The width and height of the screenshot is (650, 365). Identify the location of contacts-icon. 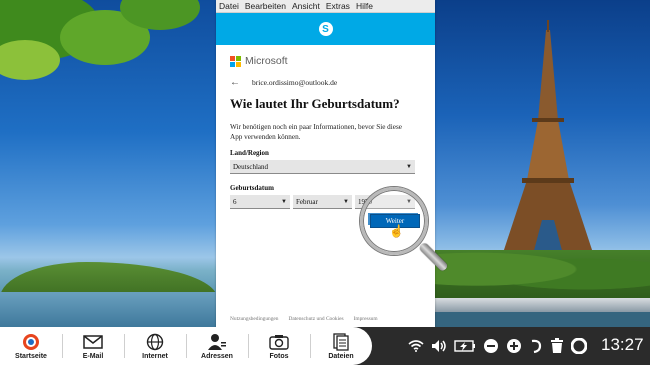
(217, 342).